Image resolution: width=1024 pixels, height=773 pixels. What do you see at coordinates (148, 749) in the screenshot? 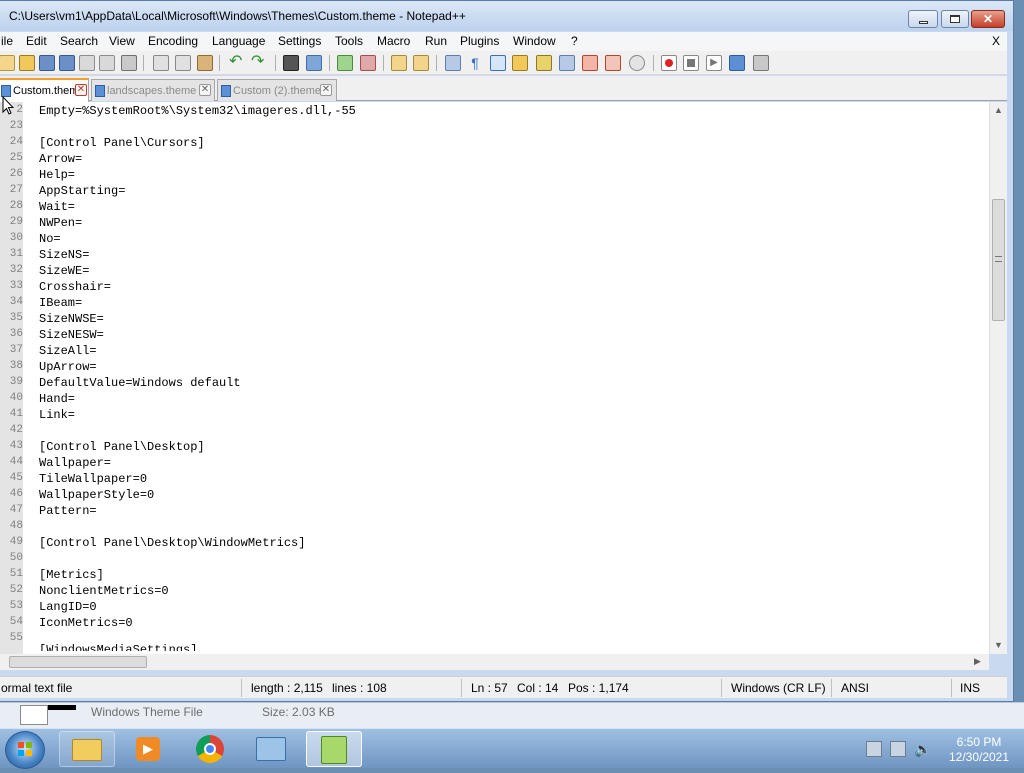
I see `taskbar-media-player-button: ▶` at bounding box center [148, 749].